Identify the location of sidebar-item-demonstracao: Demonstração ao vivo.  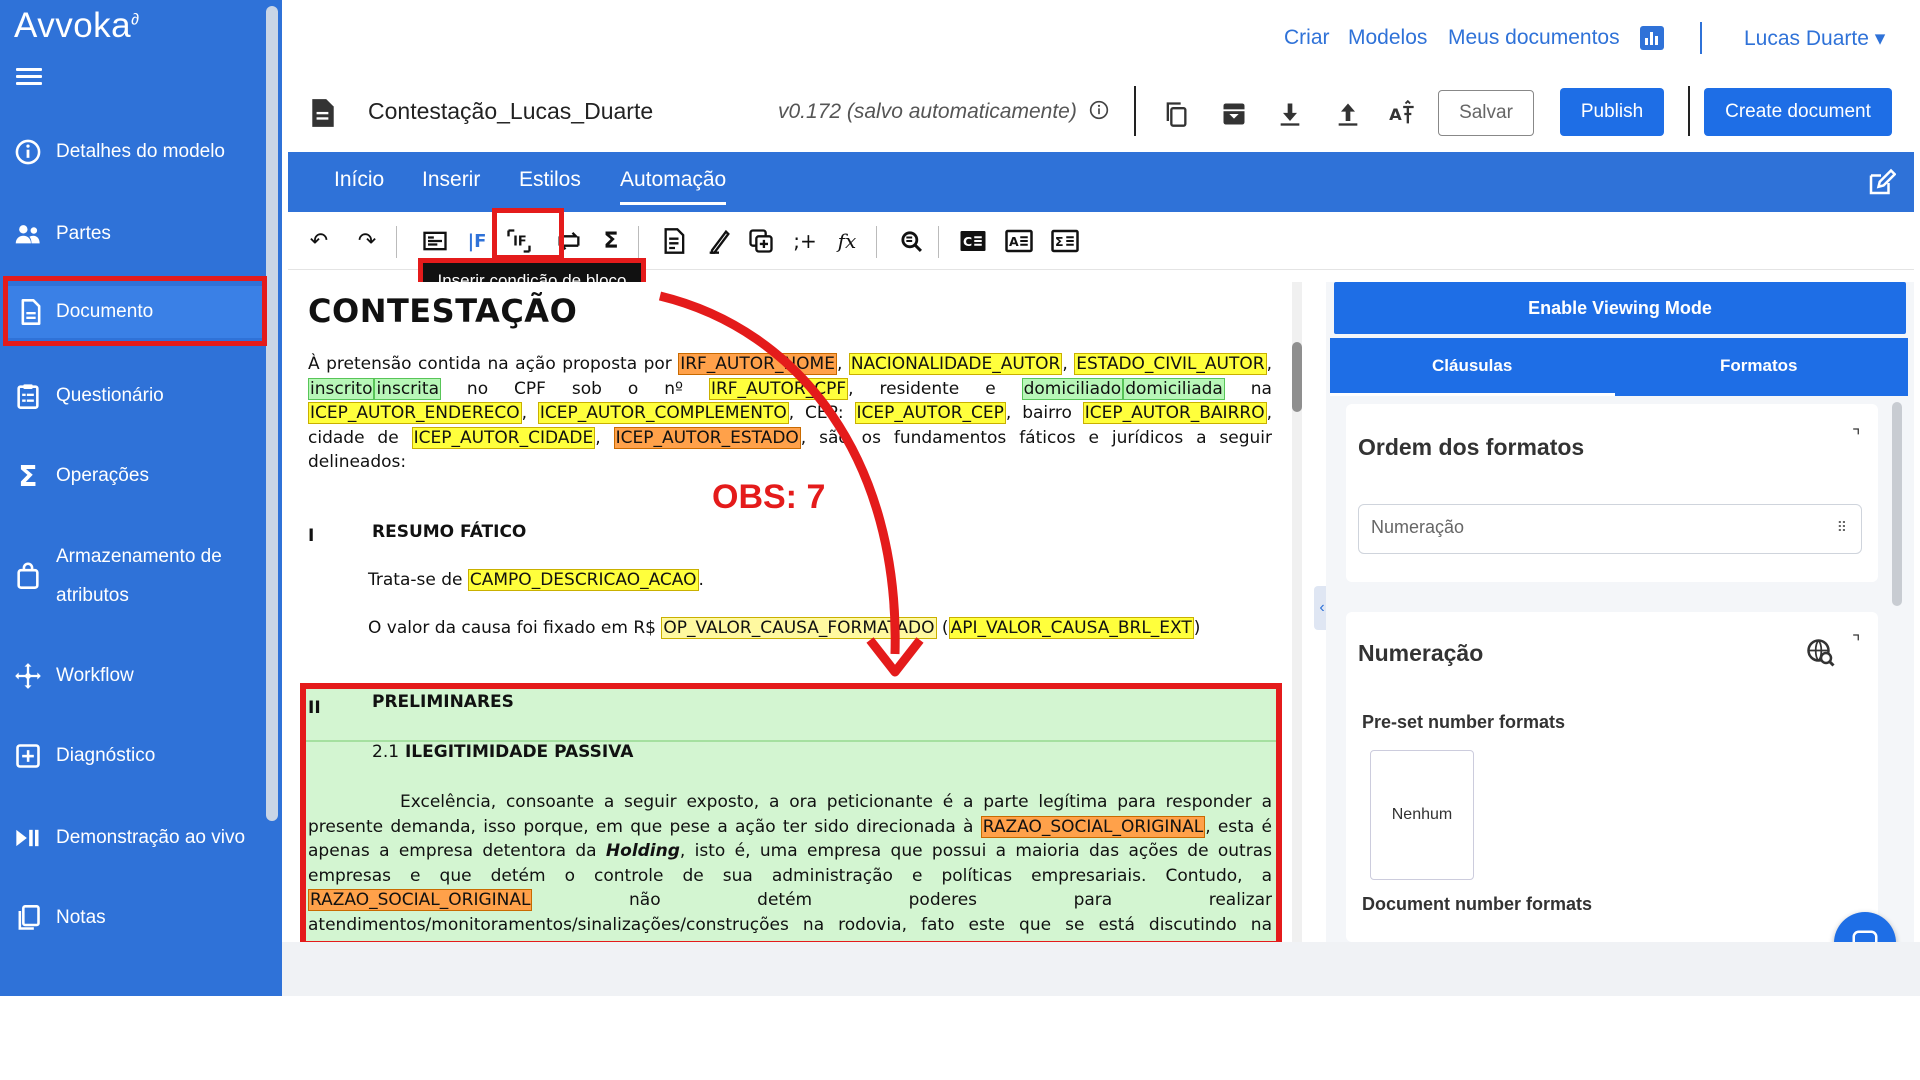
(133, 838).